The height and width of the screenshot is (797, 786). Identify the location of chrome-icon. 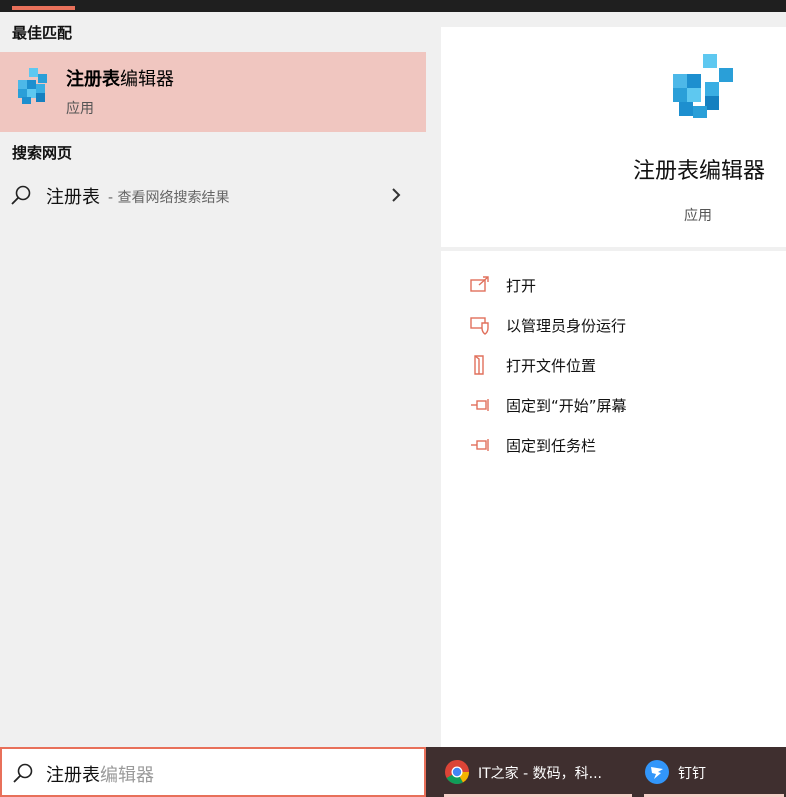
(457, 772).